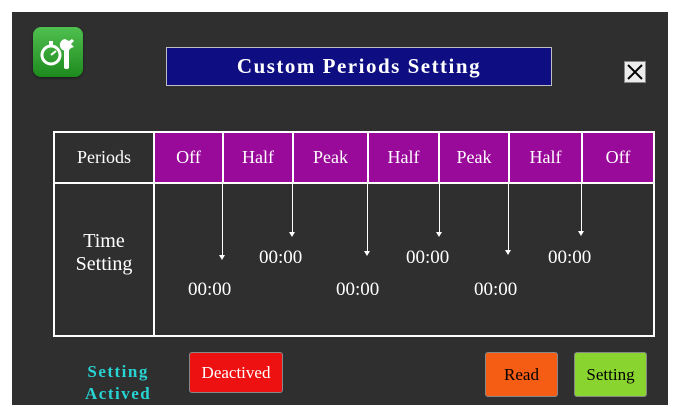  I want to click on setting-button: Setting, so click(610, 374).